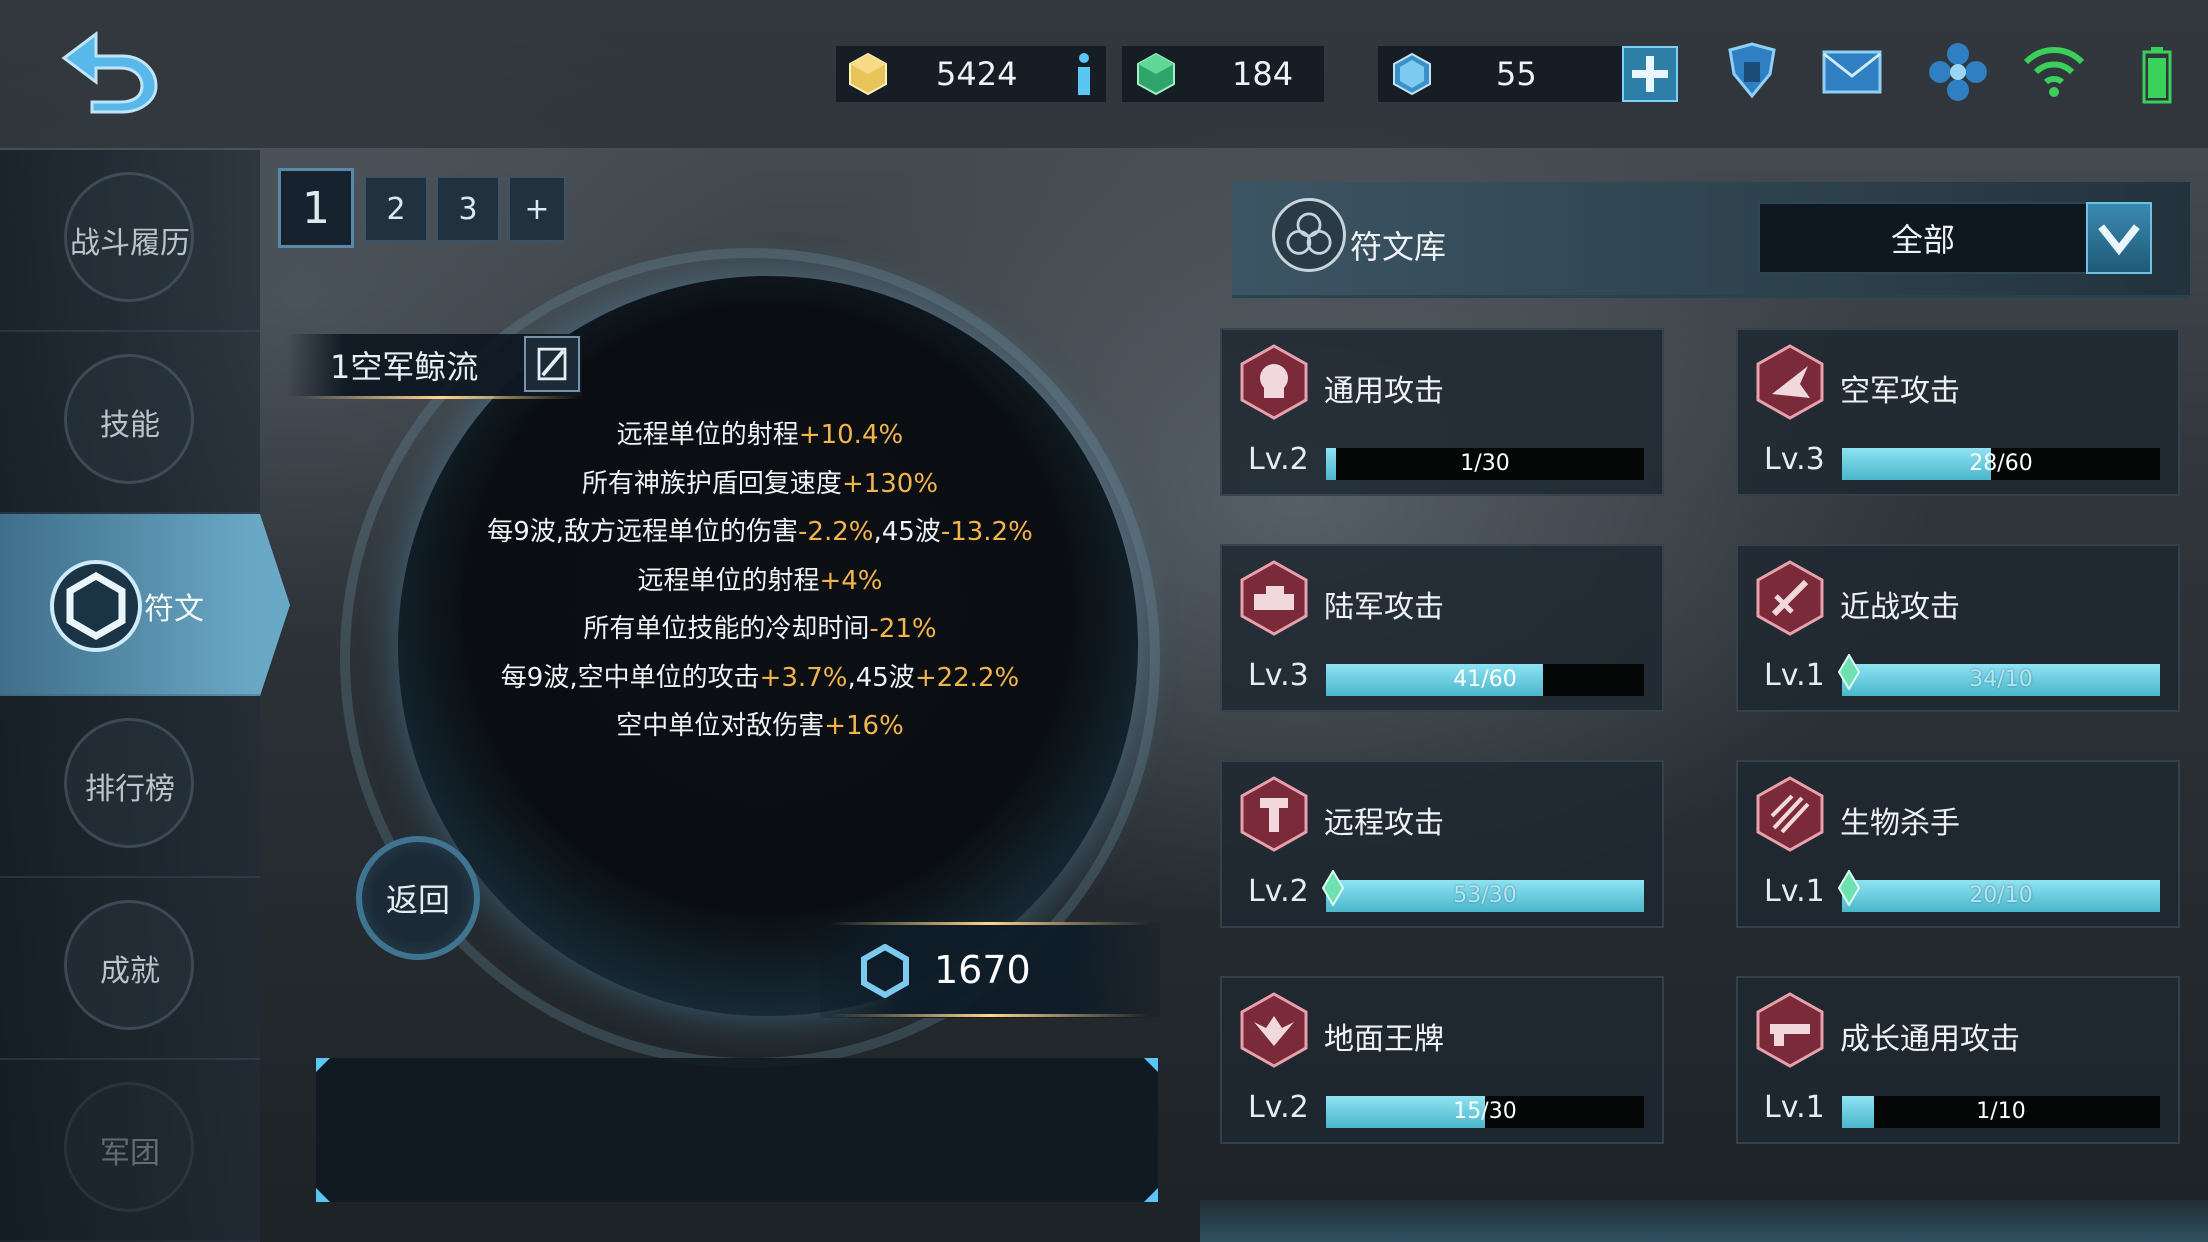 This screenshot has height=1242, width=2208. What do you see at coordinates (1156, 74) in the screenshot?
I see `crystal-cube-icon` at bounding box center [1156, 74].